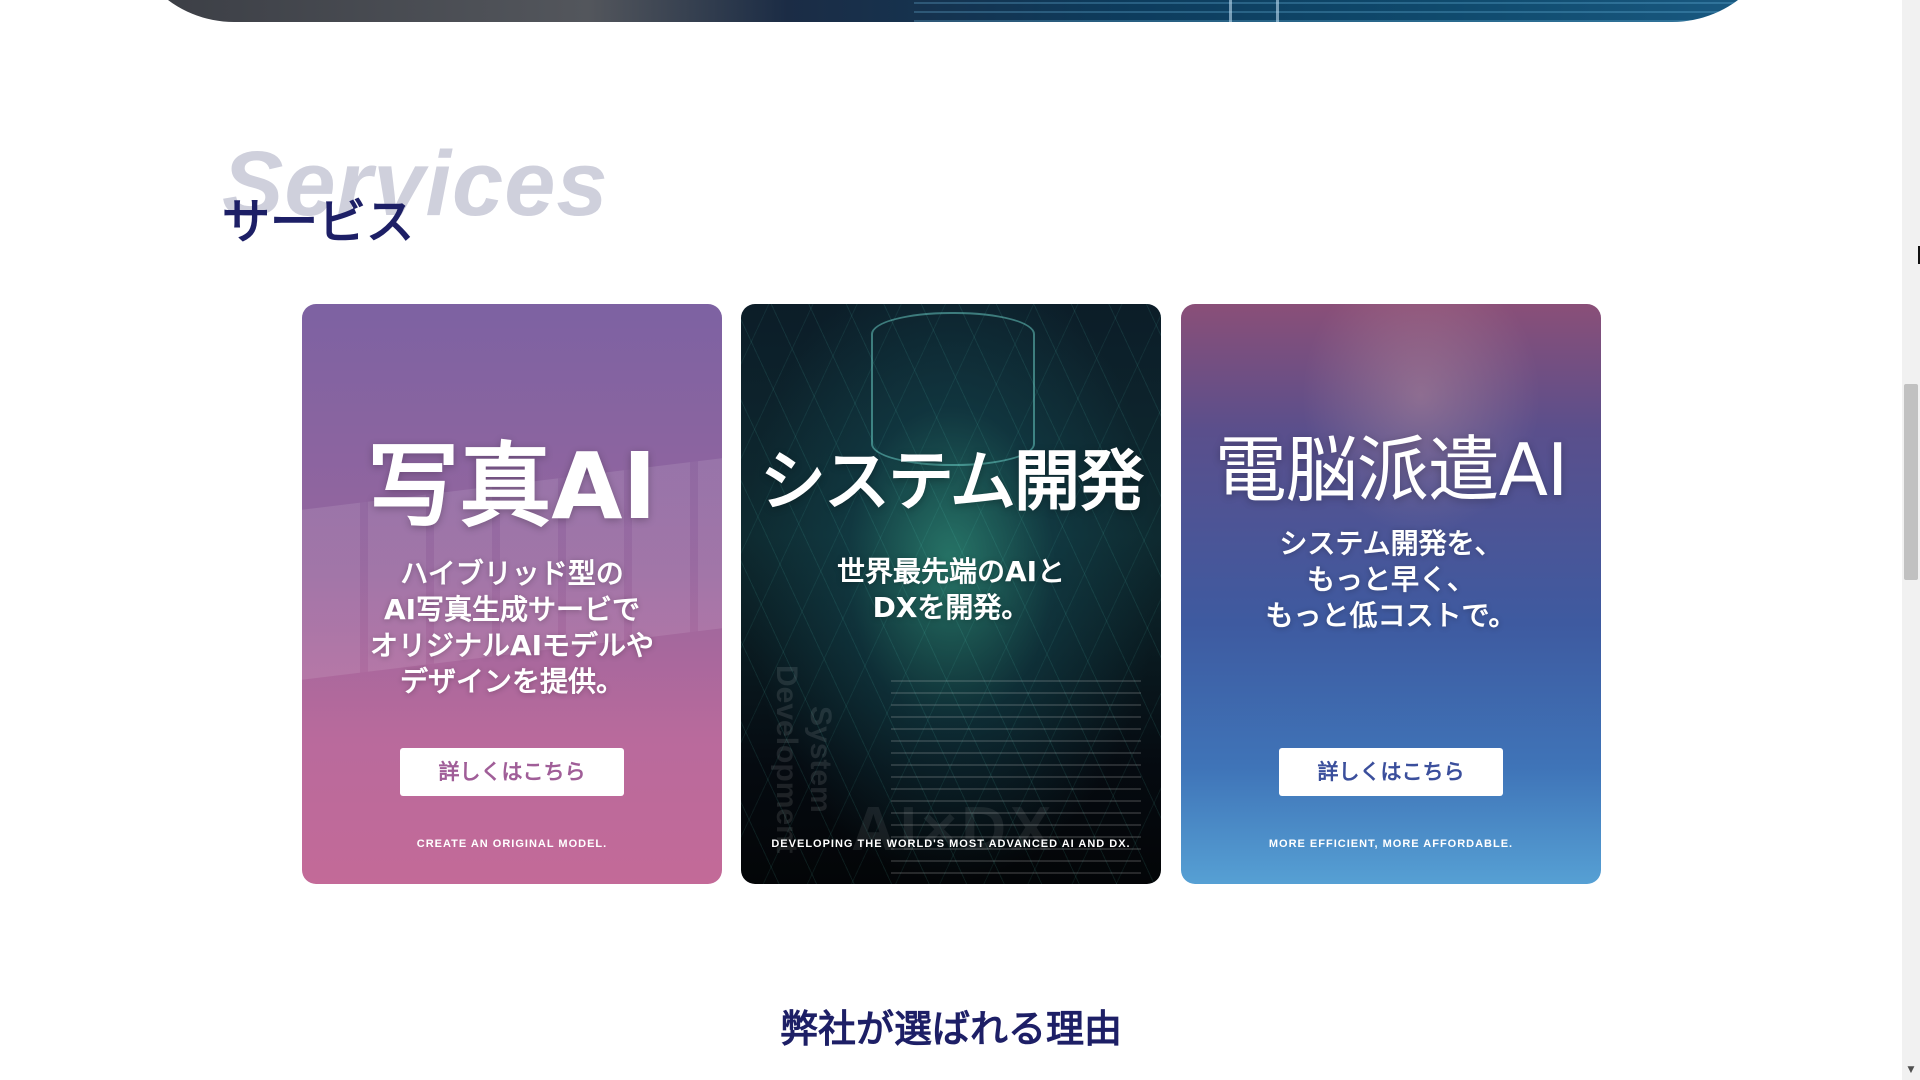 This screenshot has width=1920, height=1080. What do you see at coordinates (318, 222) in the screenshot?
I see `services-heading-ja: サービス` at bounding box center [318, 222].